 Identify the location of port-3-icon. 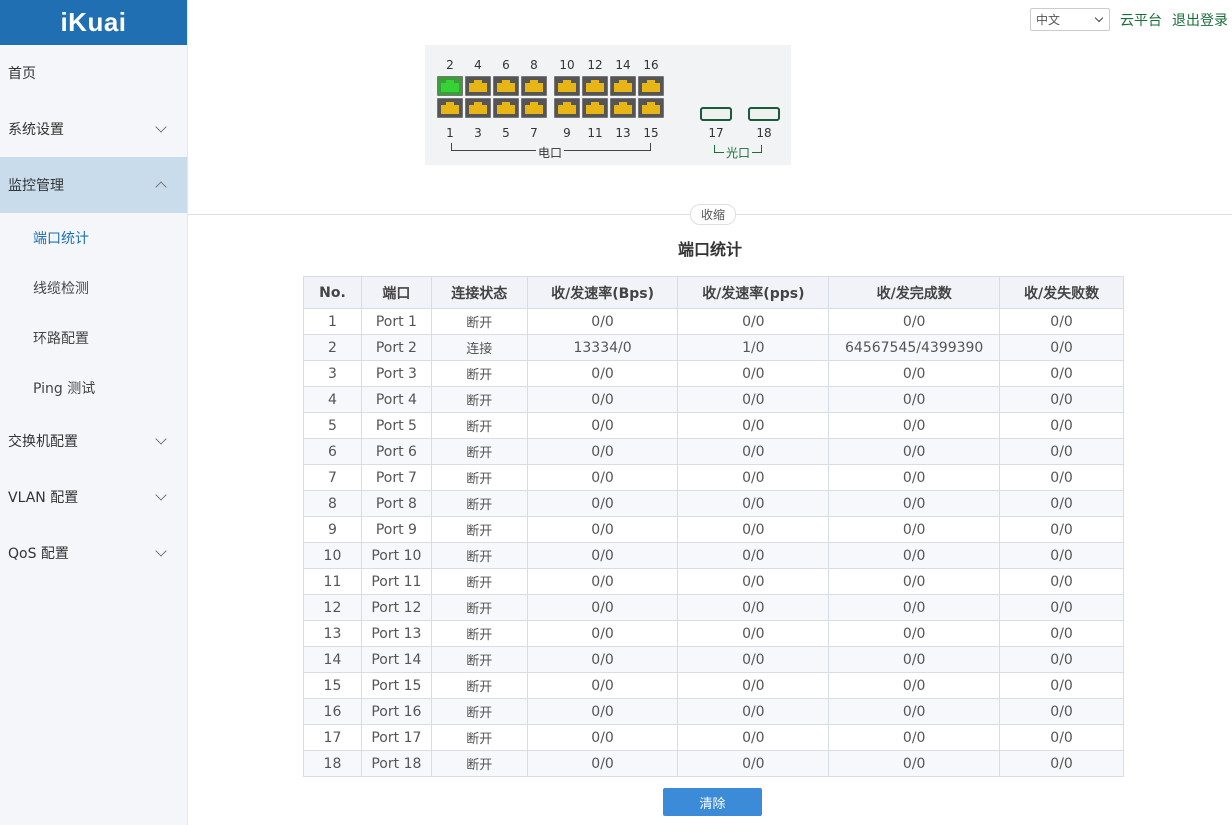
(478, 108).